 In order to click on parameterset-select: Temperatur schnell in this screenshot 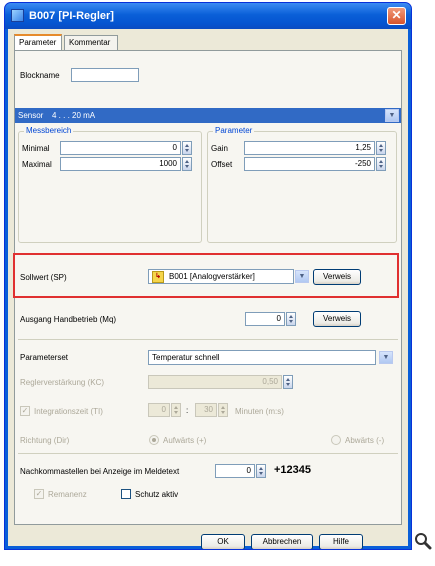, I will do `click(262, 357)`.